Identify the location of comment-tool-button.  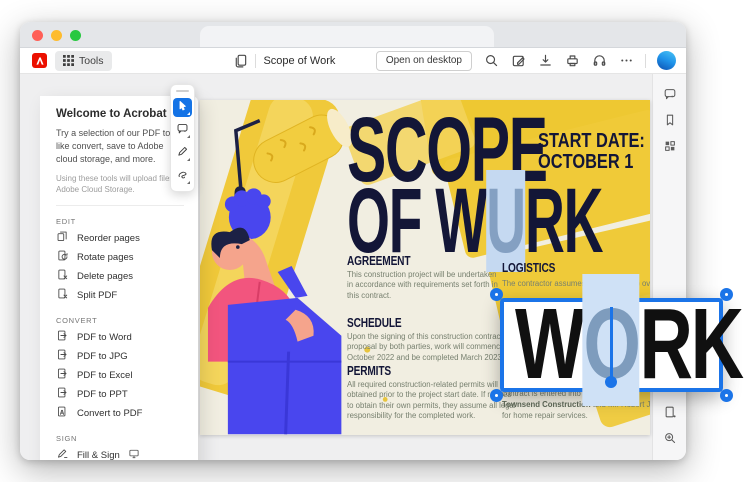
(182, 130).